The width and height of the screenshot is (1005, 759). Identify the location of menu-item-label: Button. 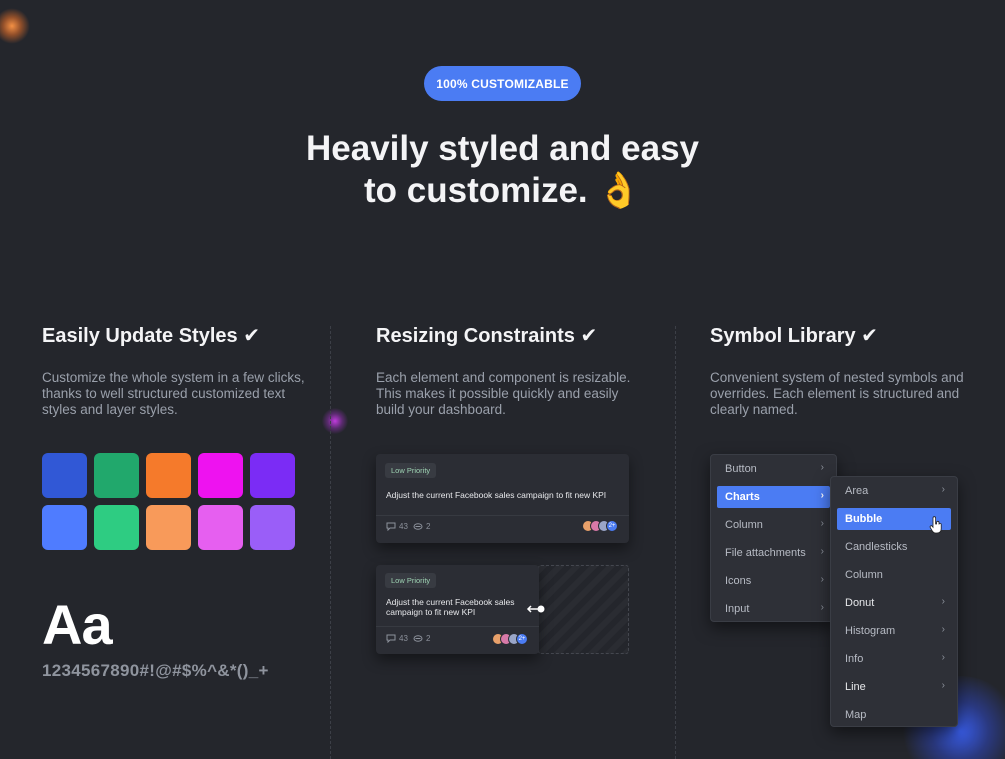
(741, 469).